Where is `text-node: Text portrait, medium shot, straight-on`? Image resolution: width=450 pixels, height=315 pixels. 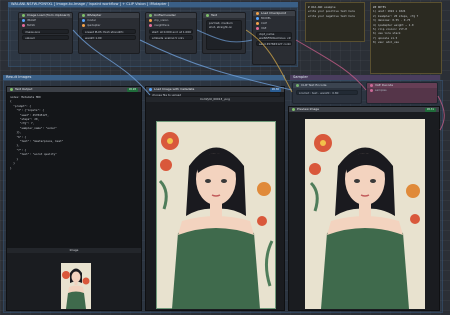
text-node: Text portrait, medium shot, straight-on is located at coordinates (224, 33).